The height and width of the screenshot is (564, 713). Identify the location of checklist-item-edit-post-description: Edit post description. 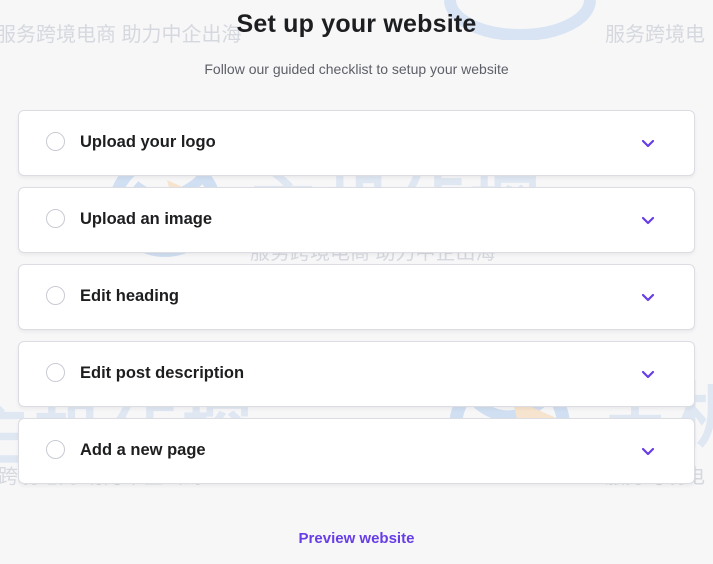
(356, 374).